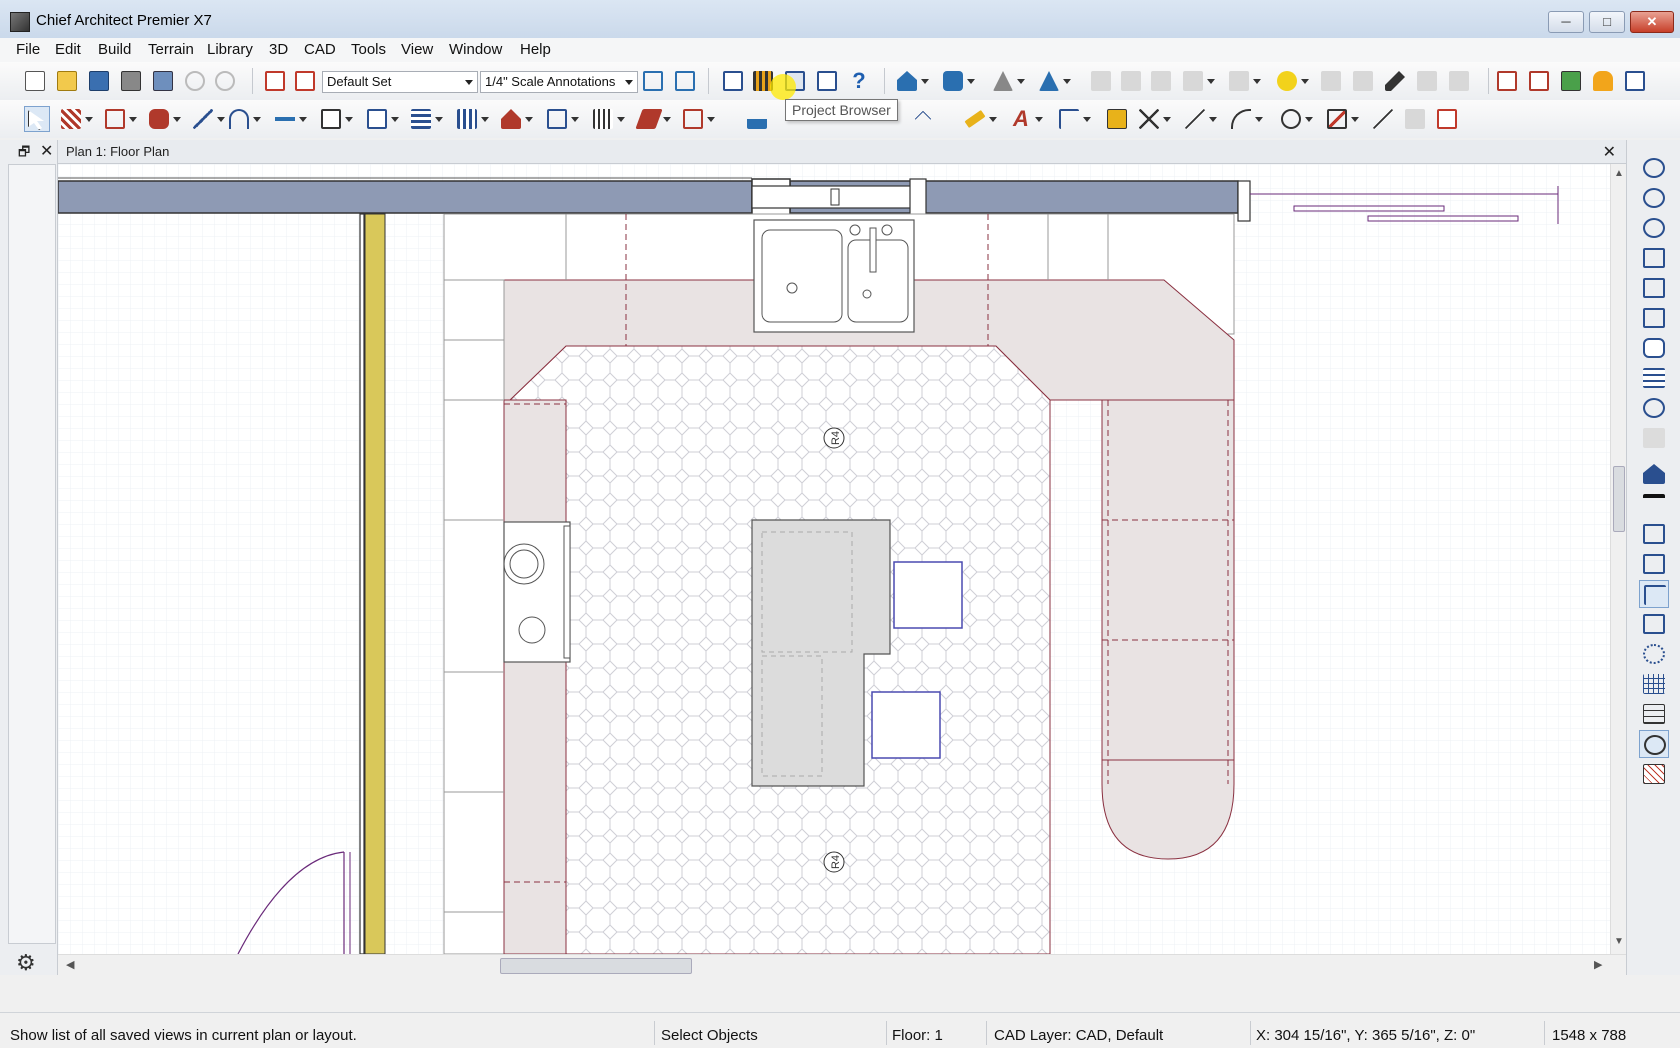 The height and width of the screenshot is (1048, 1680). Describe the element at coordinates (37, 119) in the screenshot. I see `select-objects-button` at that location.